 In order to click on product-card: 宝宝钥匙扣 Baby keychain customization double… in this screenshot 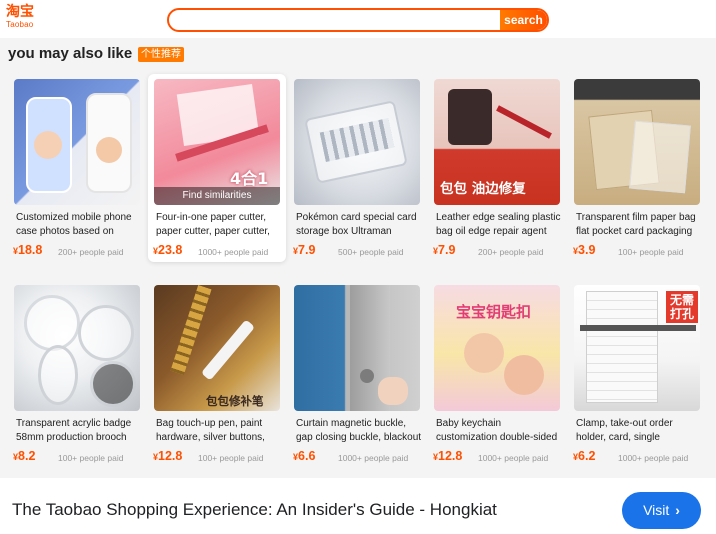, I will do `click(497, 374)`.